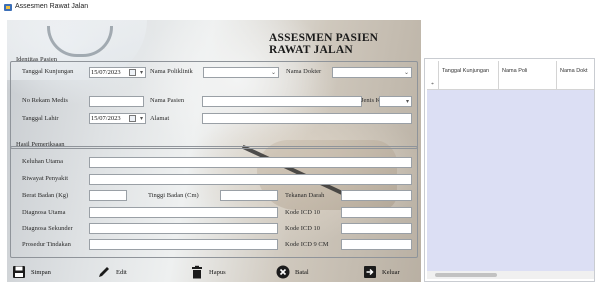  I want to click on nama-poli-select: ⌄, so click(241, 72).